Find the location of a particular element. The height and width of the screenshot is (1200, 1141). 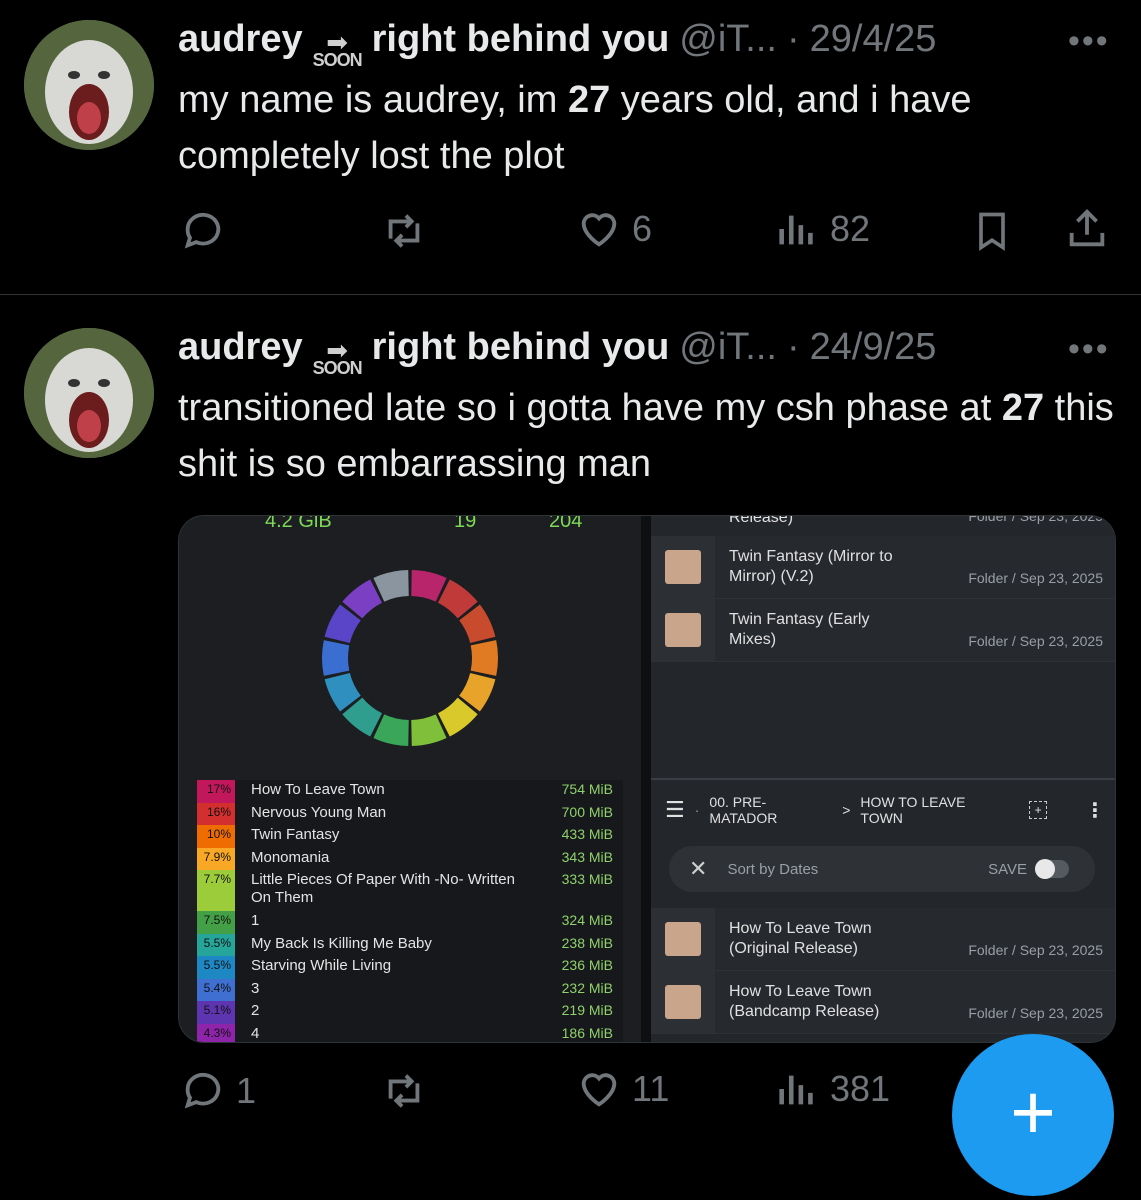

like-button: 11 is located at coordinates (622, 1089).